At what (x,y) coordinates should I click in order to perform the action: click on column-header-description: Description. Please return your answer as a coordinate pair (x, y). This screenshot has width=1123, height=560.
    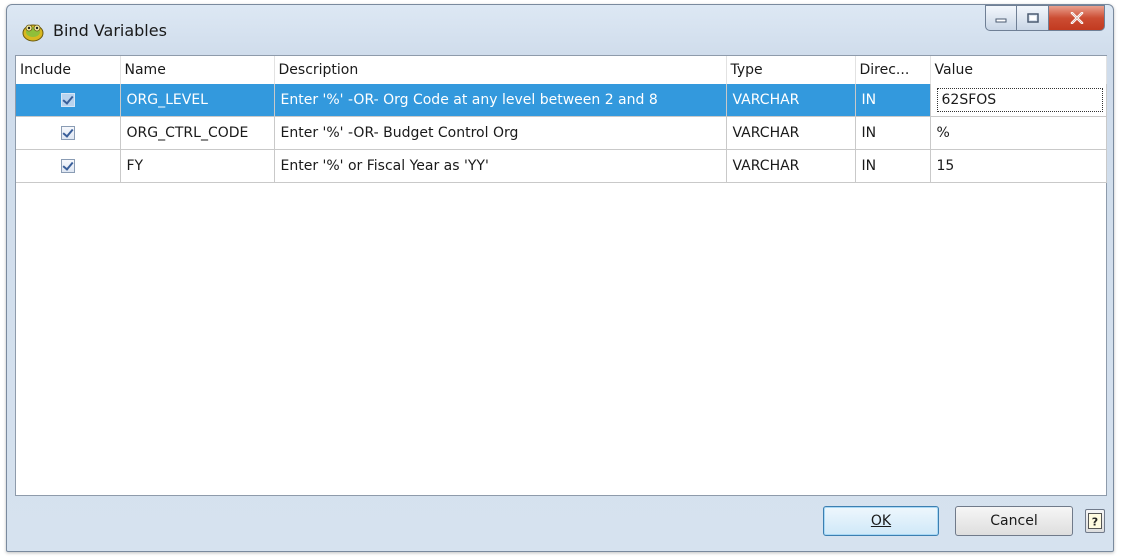
    Looking at the image, I should click on (500, 70).